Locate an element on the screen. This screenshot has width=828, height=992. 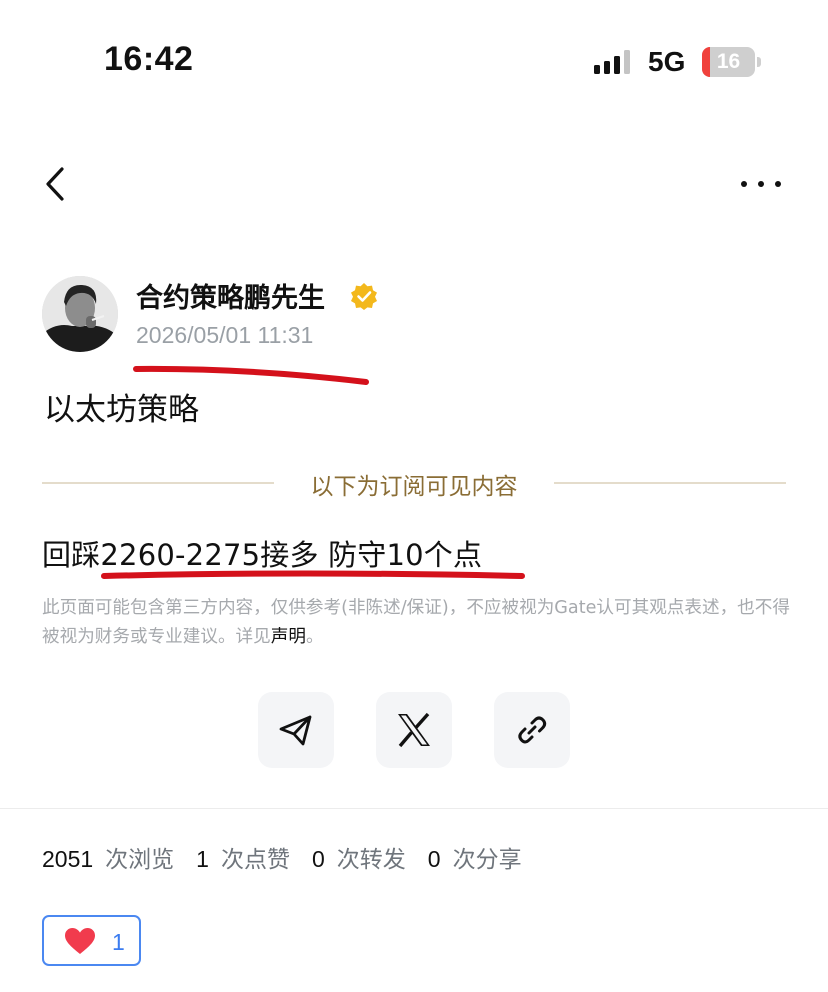
share-telegram-button is located at coordinates (296, 730).